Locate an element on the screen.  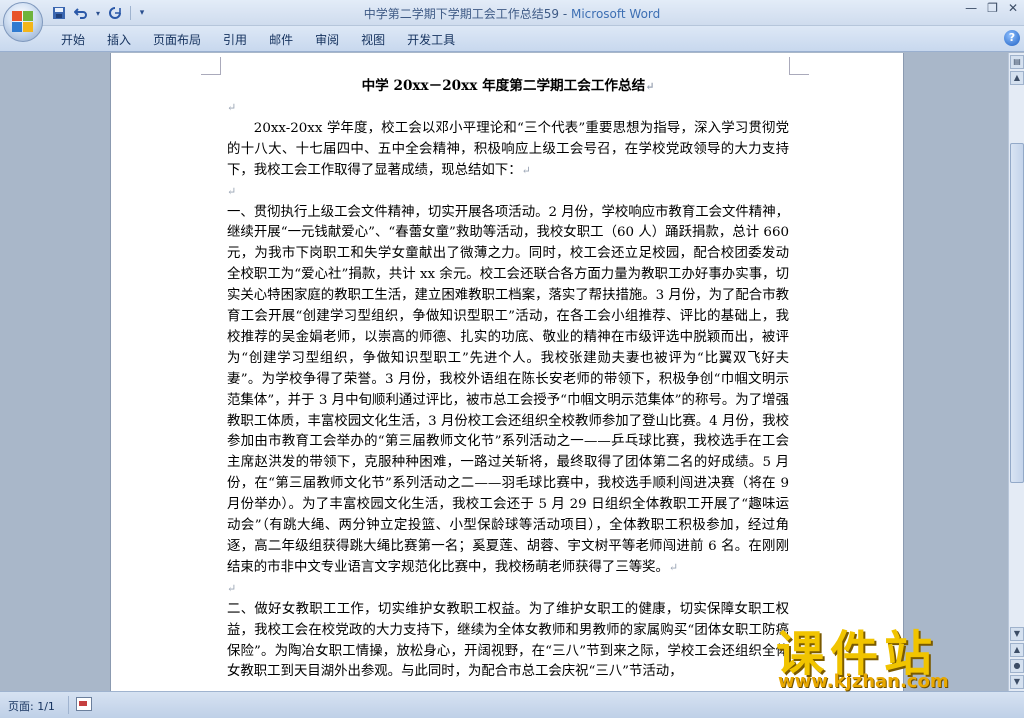
office-logo-icon is located at coordinates (23, 22).